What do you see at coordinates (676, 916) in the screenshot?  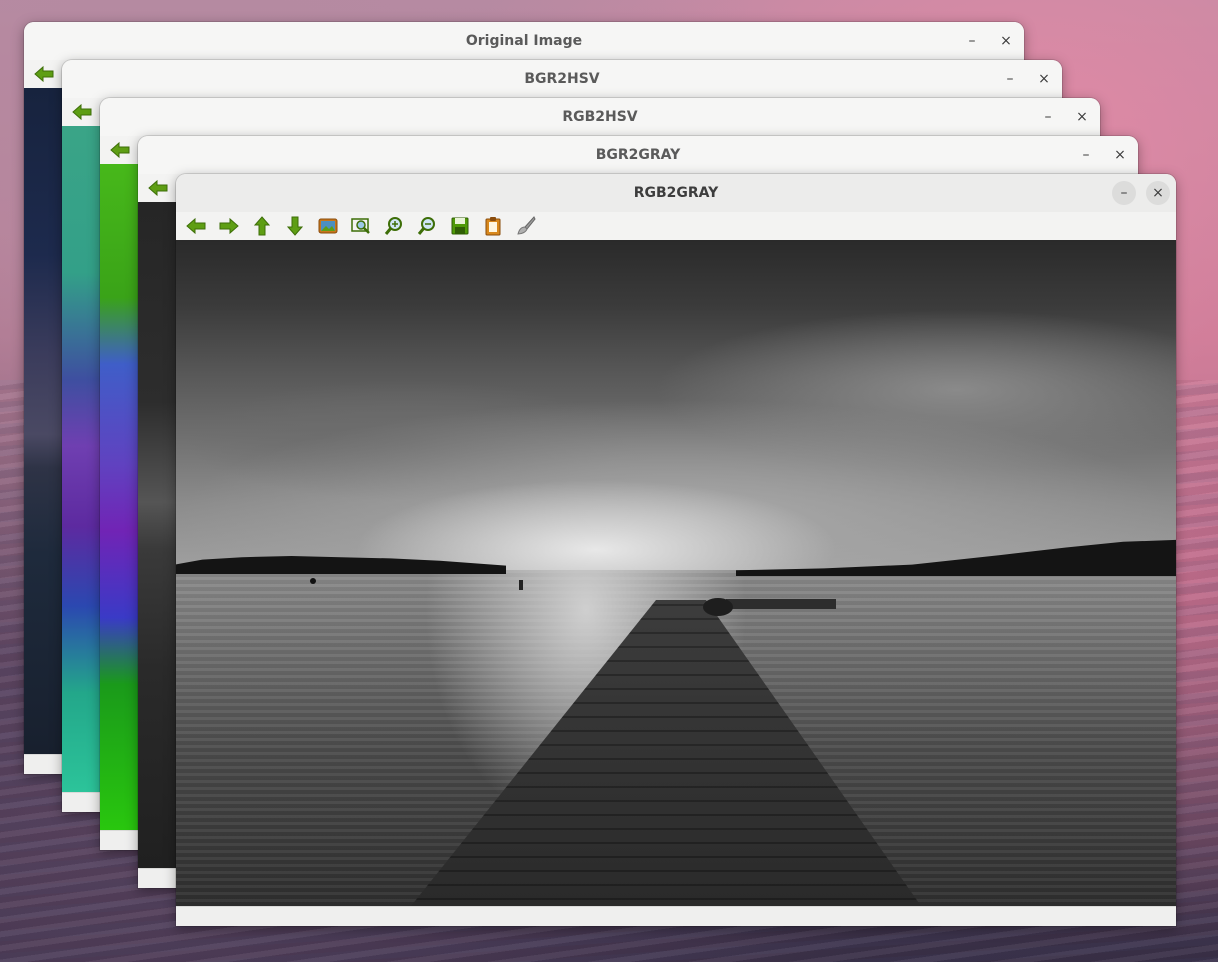 I see `status-bar` at bounding box center [676, 916].